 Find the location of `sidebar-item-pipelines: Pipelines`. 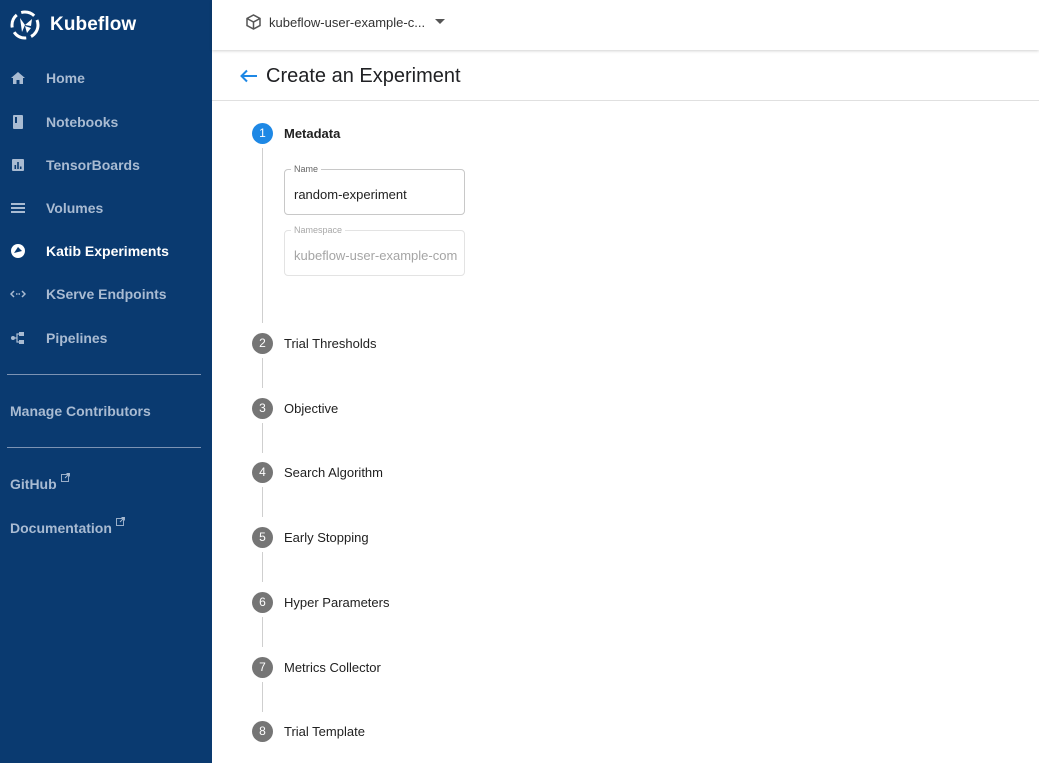

sidebar-item-pipelines: Pipelines is located at coordinates (106, 338).